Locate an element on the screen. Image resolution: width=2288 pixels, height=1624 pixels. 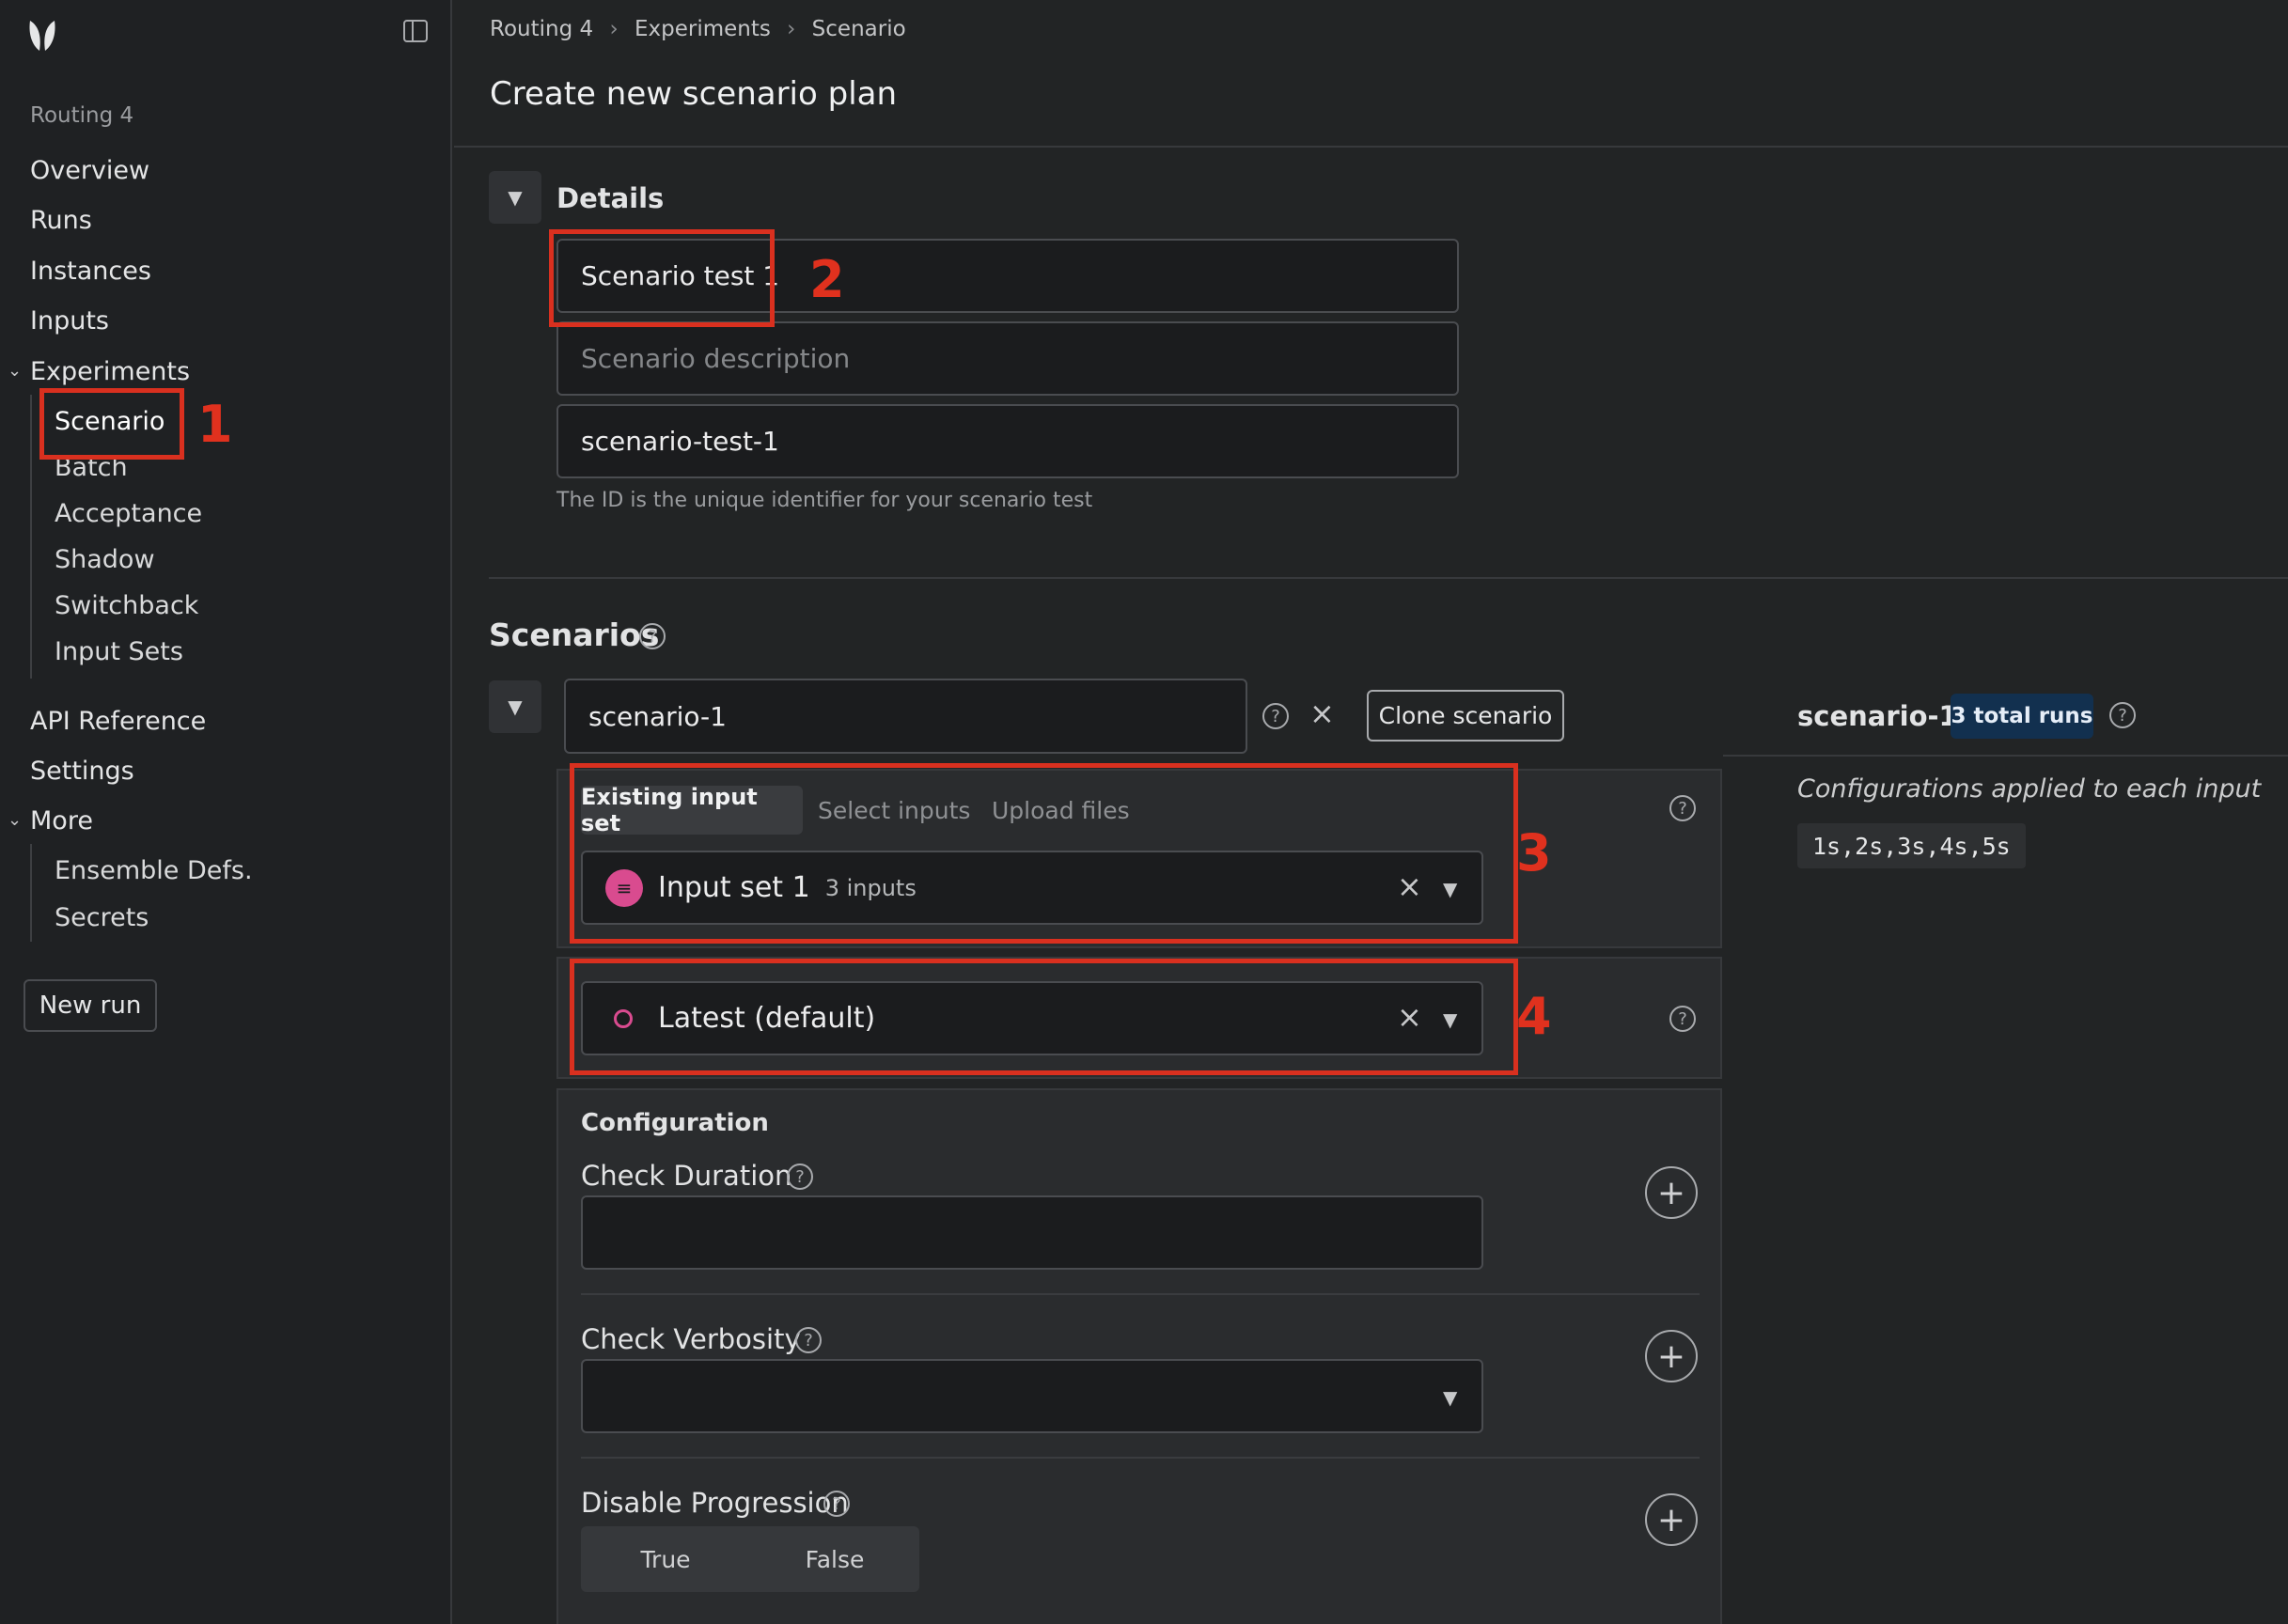
sidebar-item-experiments: Experiments is located at coordinates (110, 371).